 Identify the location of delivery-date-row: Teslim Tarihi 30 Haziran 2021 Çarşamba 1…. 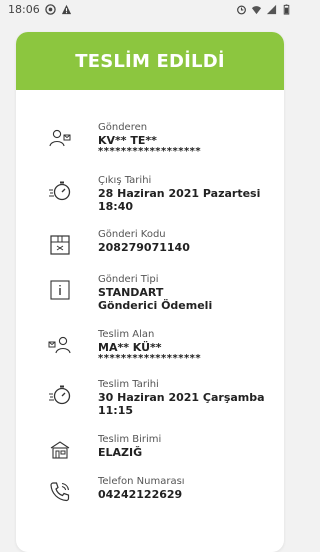
(150, 406).